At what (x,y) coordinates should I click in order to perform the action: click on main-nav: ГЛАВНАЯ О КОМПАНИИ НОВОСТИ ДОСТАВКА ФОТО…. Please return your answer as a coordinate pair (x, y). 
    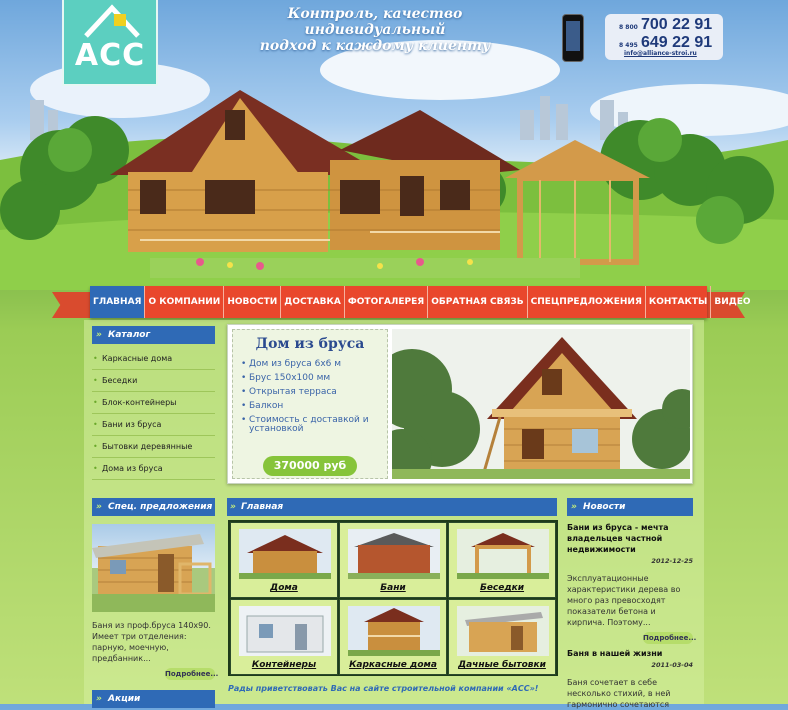
    Looking at the image, I should click on (420, 302).